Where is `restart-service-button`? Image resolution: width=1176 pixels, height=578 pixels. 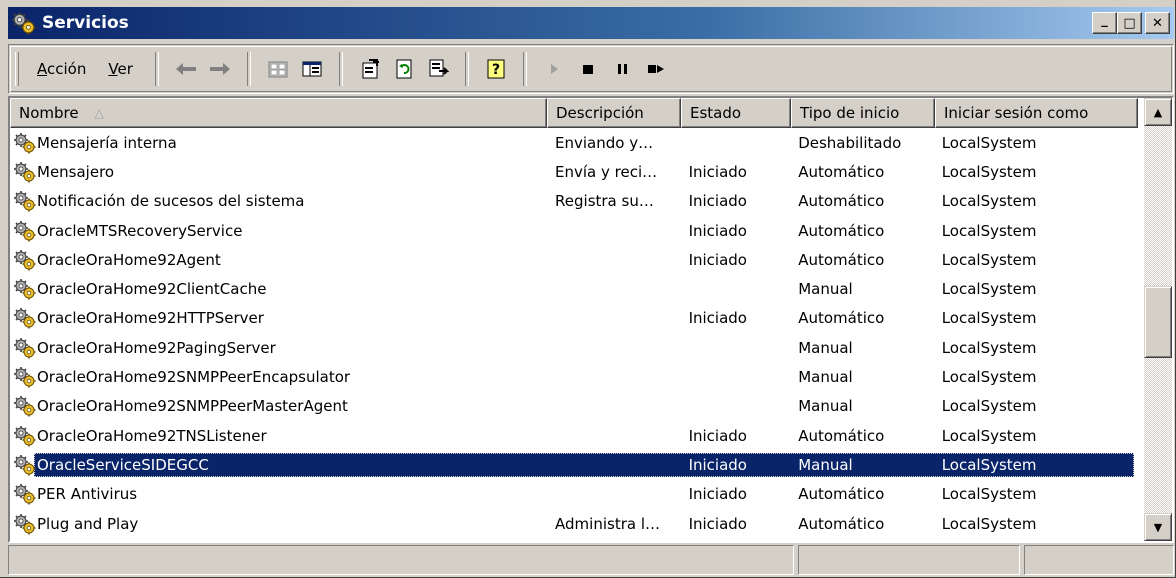
restart-service-button is located at coordinates (656, 69).